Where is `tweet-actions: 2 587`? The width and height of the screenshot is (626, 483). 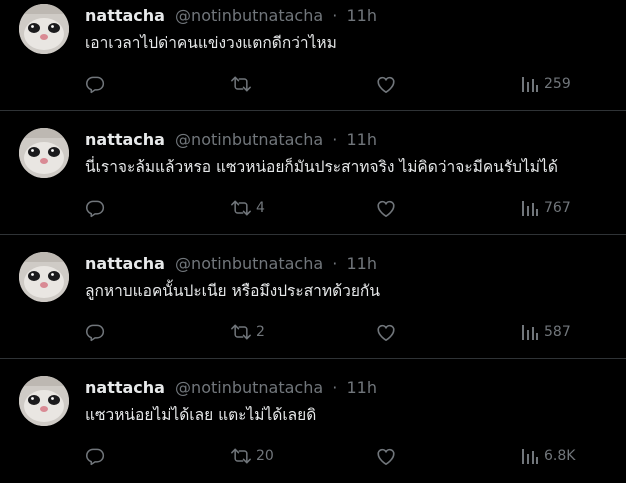 tweet-actions: 2 587 is located at coordinates (313, 332).